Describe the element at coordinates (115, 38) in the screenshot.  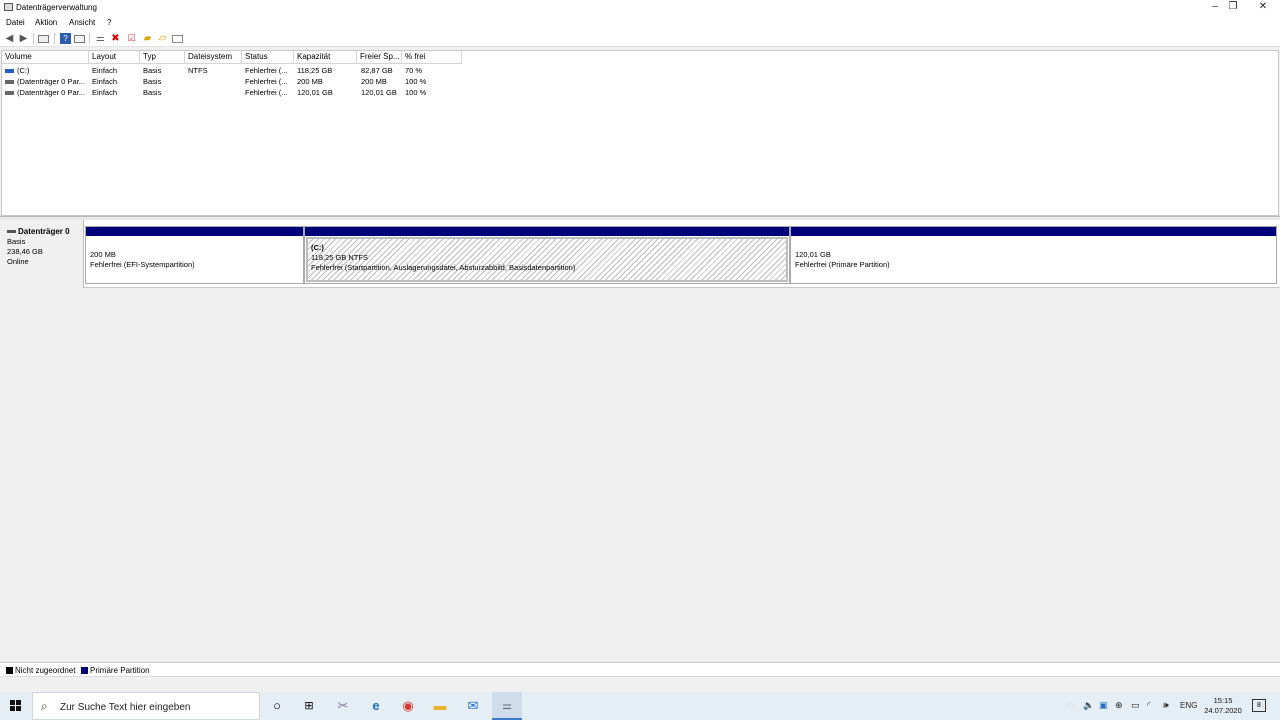
I see `delete-icon: ✖` at that location.